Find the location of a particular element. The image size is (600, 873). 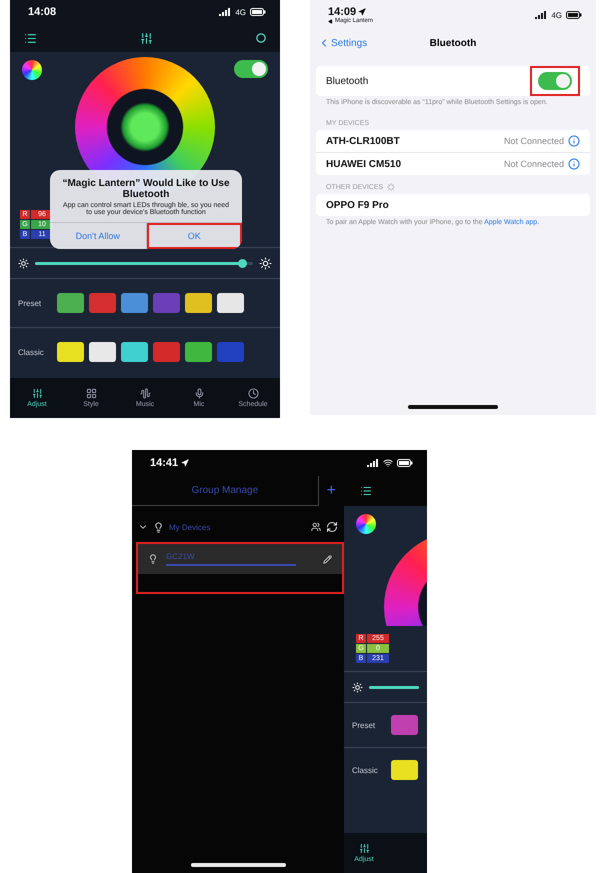

add-button: + is located at coordinates (331, 491).